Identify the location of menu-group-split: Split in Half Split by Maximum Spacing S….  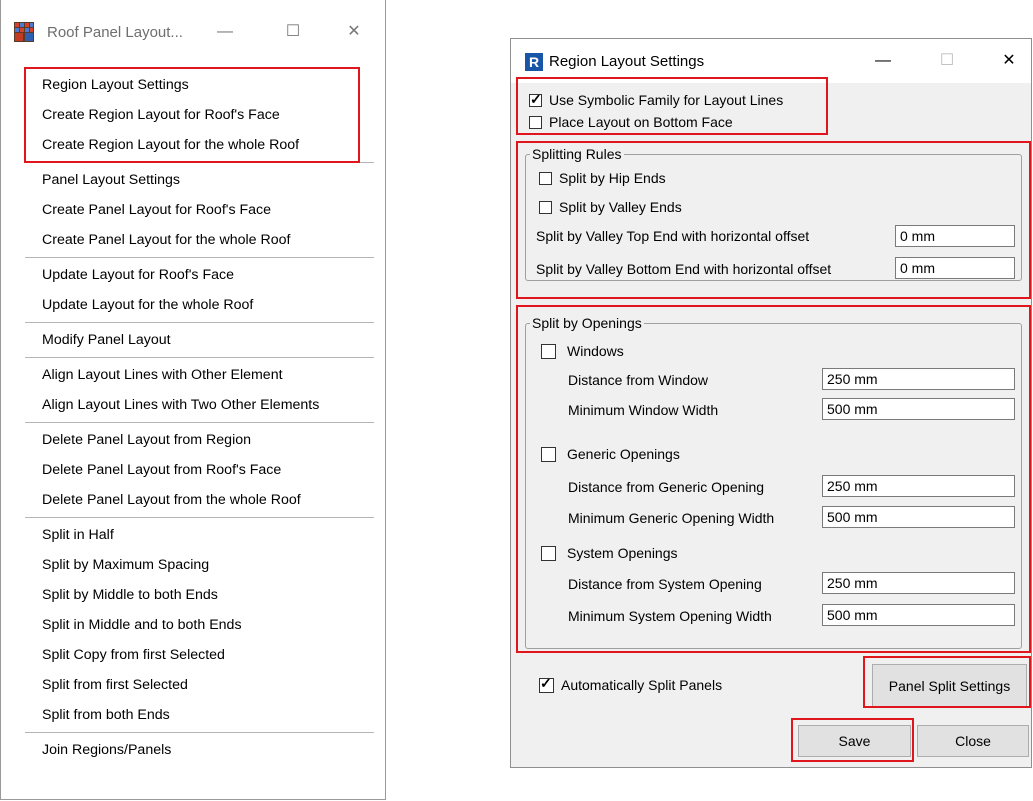
(199, 624).